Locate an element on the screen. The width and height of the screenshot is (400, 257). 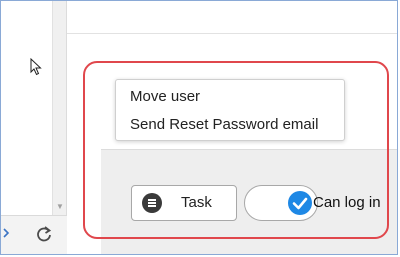
can-log-in-label: Can log in is located at coordinates (347, 202).